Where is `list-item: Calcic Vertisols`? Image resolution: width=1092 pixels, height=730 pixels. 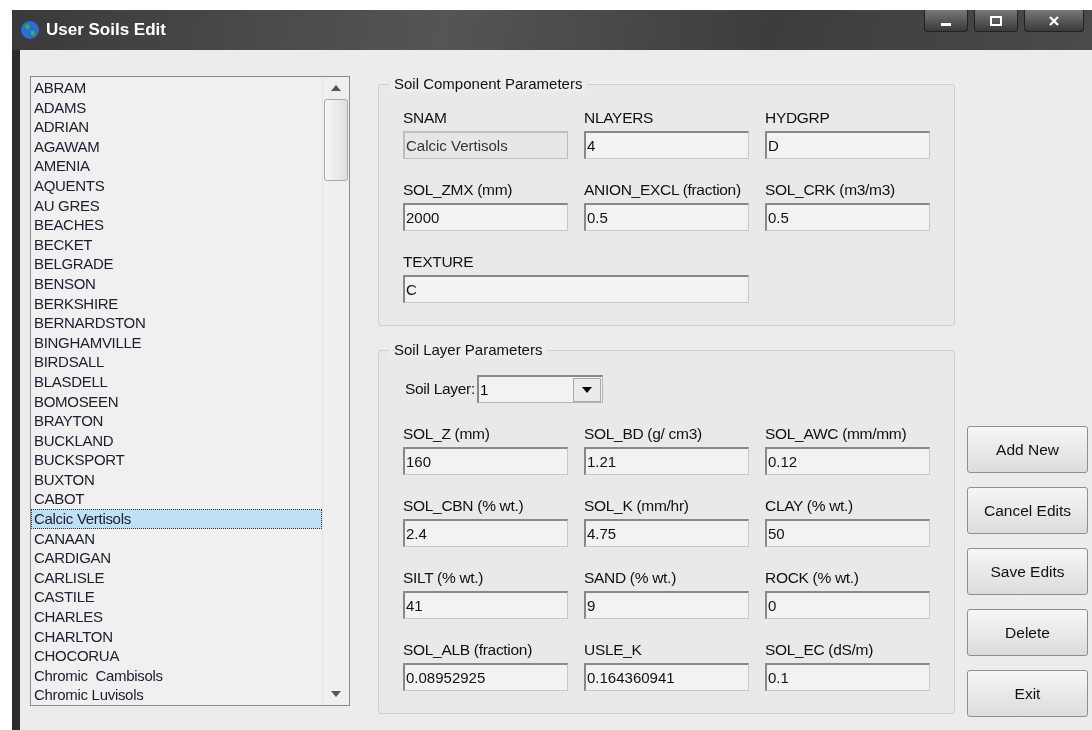
list-item: Calcic Vertisols is located at coordinates (176, 519).